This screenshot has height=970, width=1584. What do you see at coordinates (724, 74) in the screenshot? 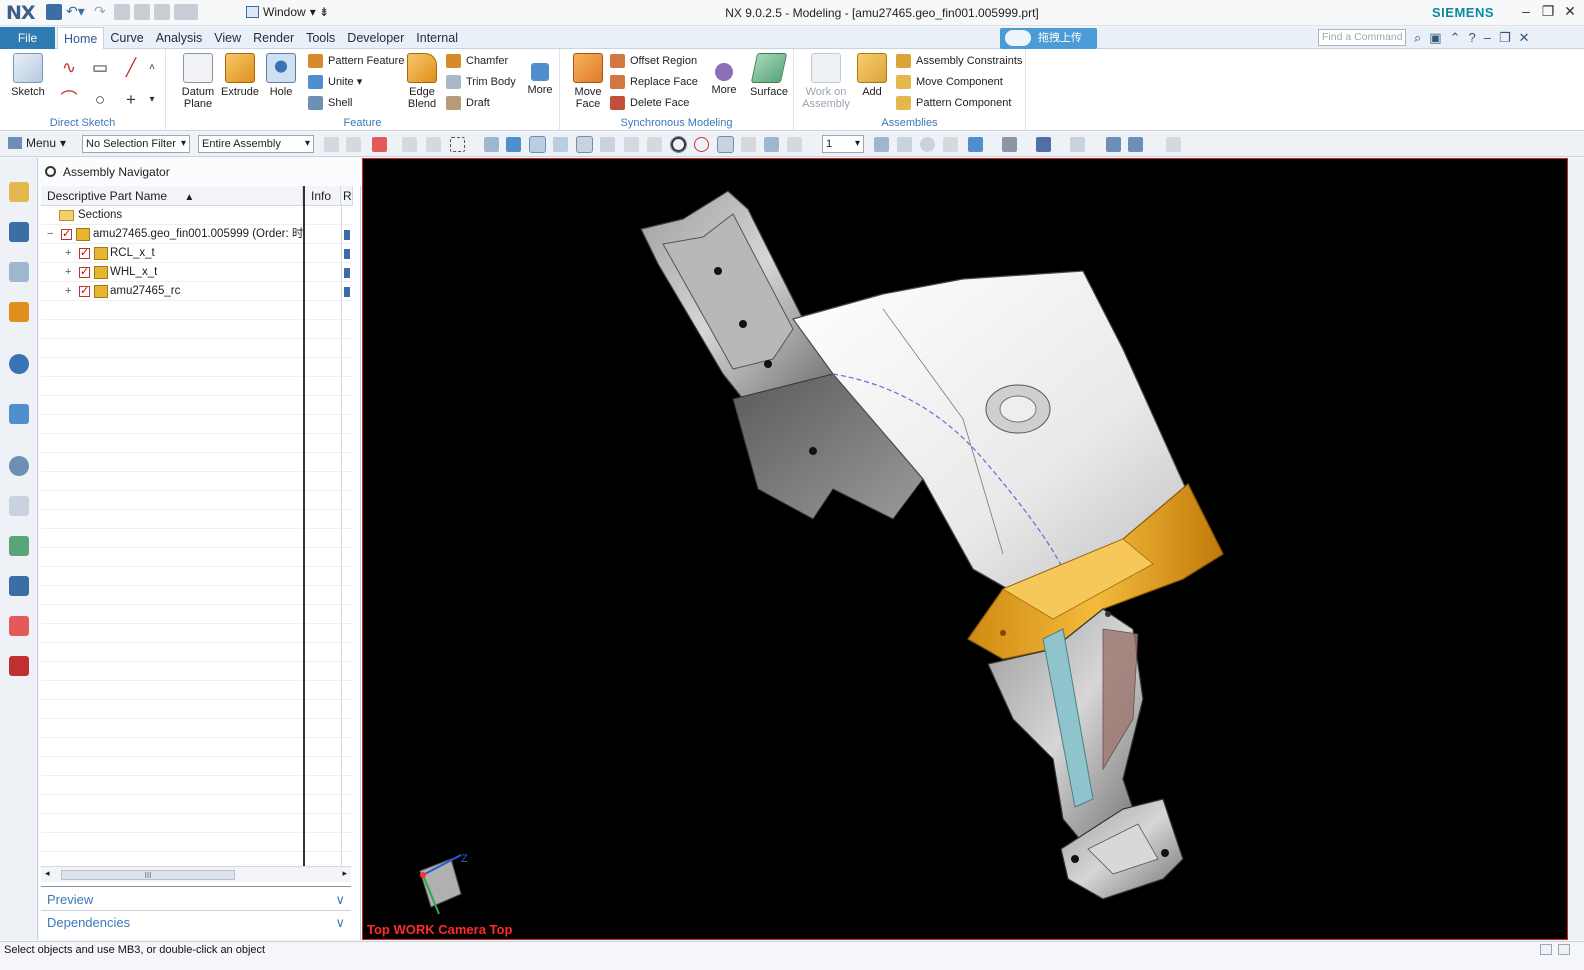
I see `sync-more-button: More` at bounding box center [724, 74].